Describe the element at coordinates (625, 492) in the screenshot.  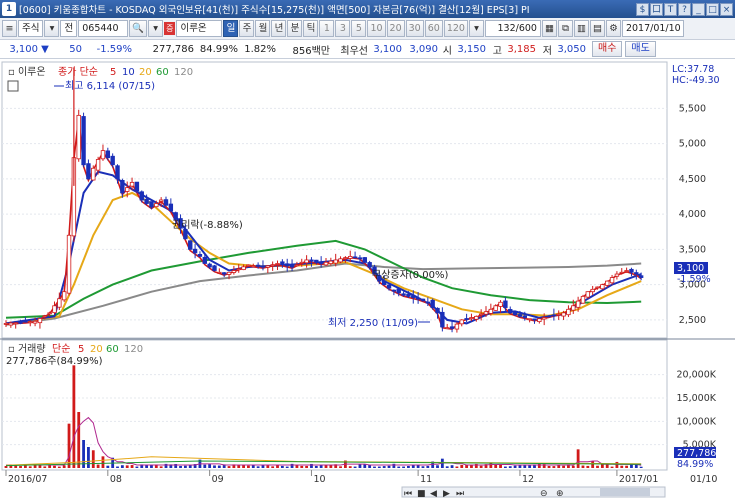
I see `scroll-thumb` at that location.